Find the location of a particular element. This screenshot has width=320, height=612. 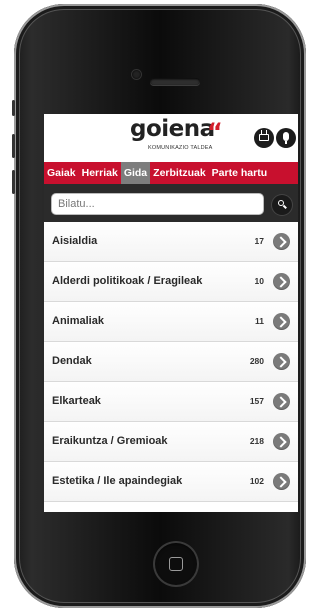

nav-item-zerbitzuak: Zerbitzuak is located at coordinates (179, 173).